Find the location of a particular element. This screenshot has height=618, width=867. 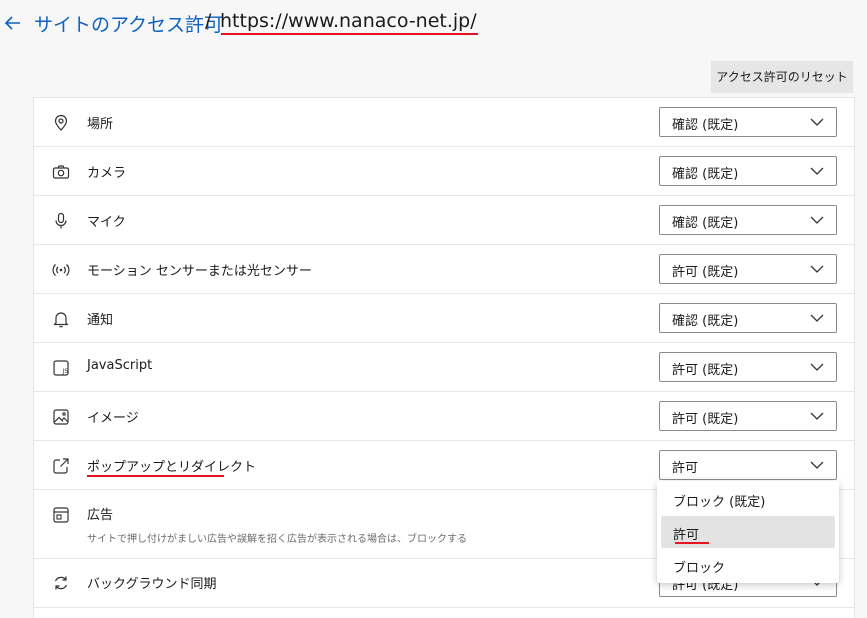

permission-row-motion-sensor: モーション センサーまたは光センサー 許可 (既定) is located at coordinates (444, 269).